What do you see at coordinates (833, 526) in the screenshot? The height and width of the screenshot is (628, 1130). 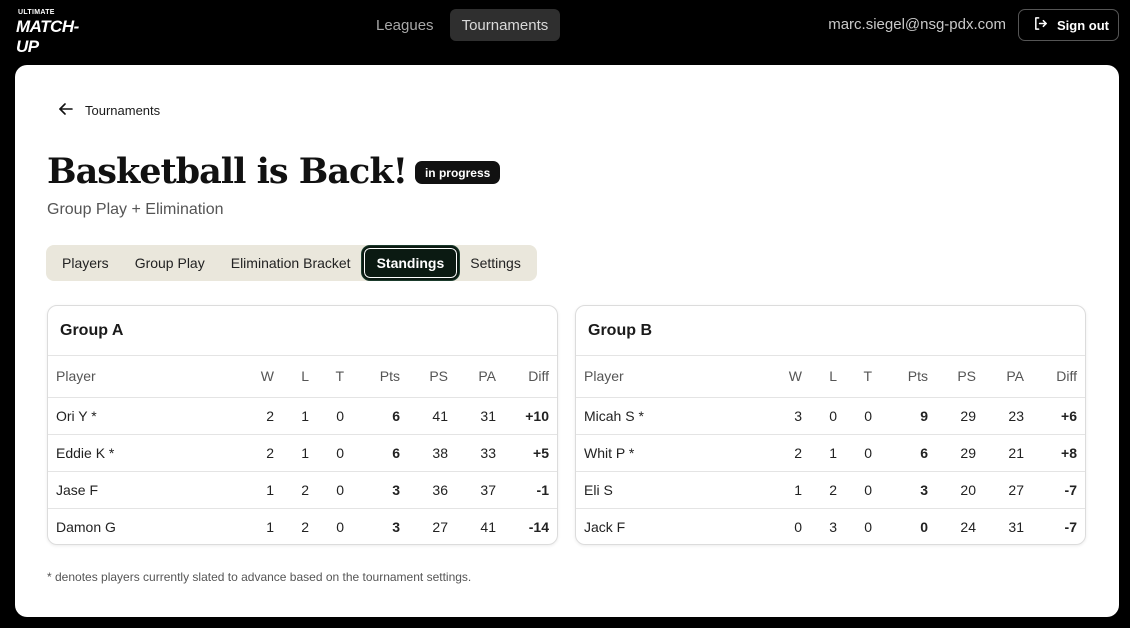 I see `losses: 3` at bounding box center [833, 526].